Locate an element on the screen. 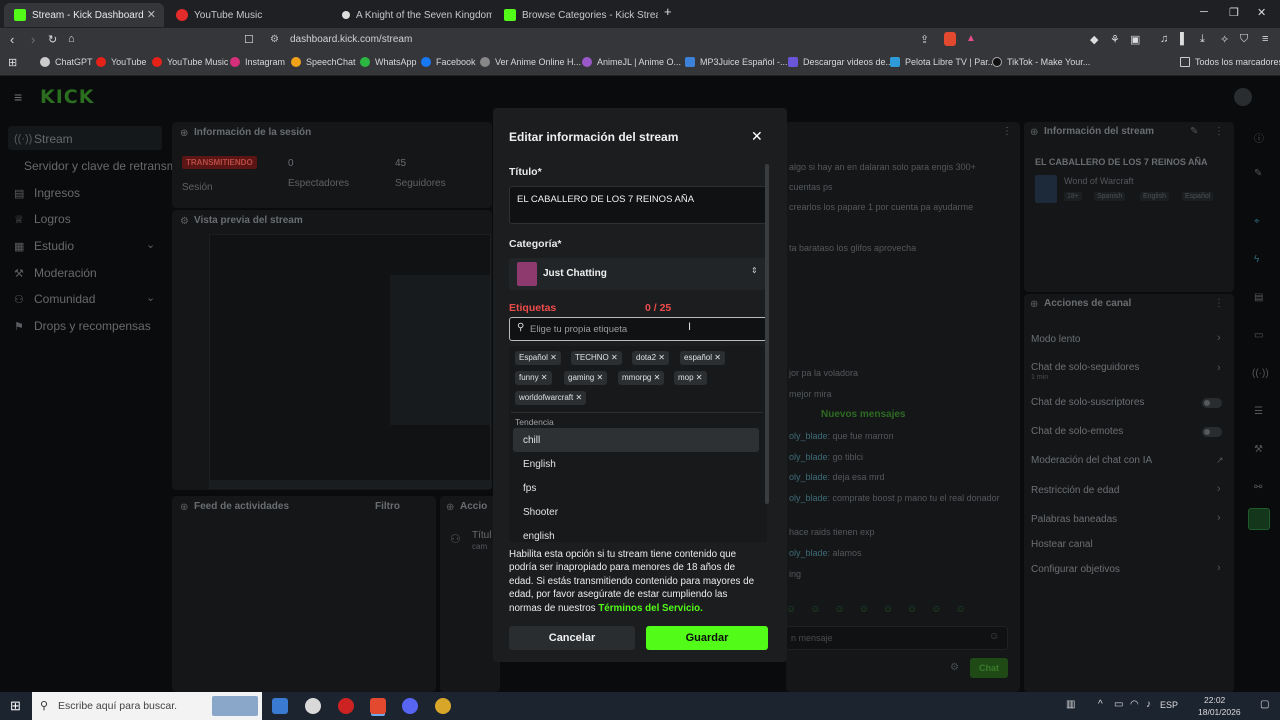 The width and height of the screenshot is (1280, 720). bookmark-icon: ☐ is located at coordinates (249, 39).